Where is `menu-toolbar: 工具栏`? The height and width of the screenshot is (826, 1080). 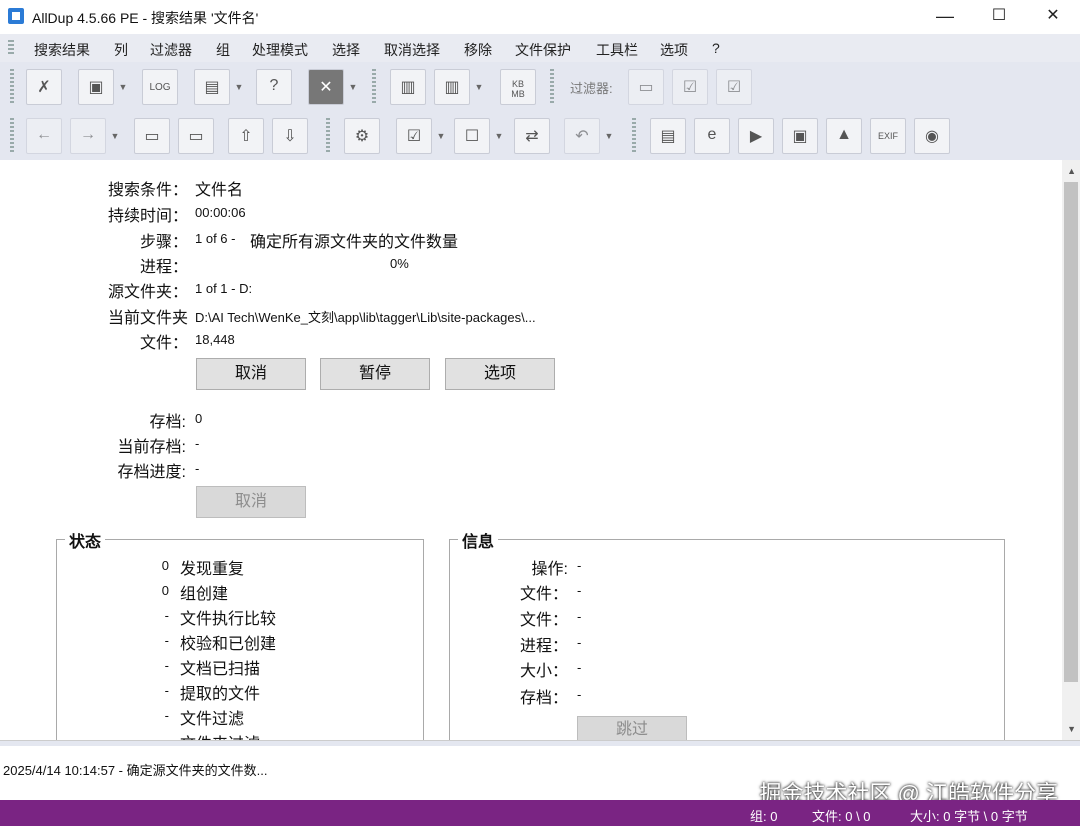 menu-toolbar: 工具栏 is located at coordinates (617, 50).